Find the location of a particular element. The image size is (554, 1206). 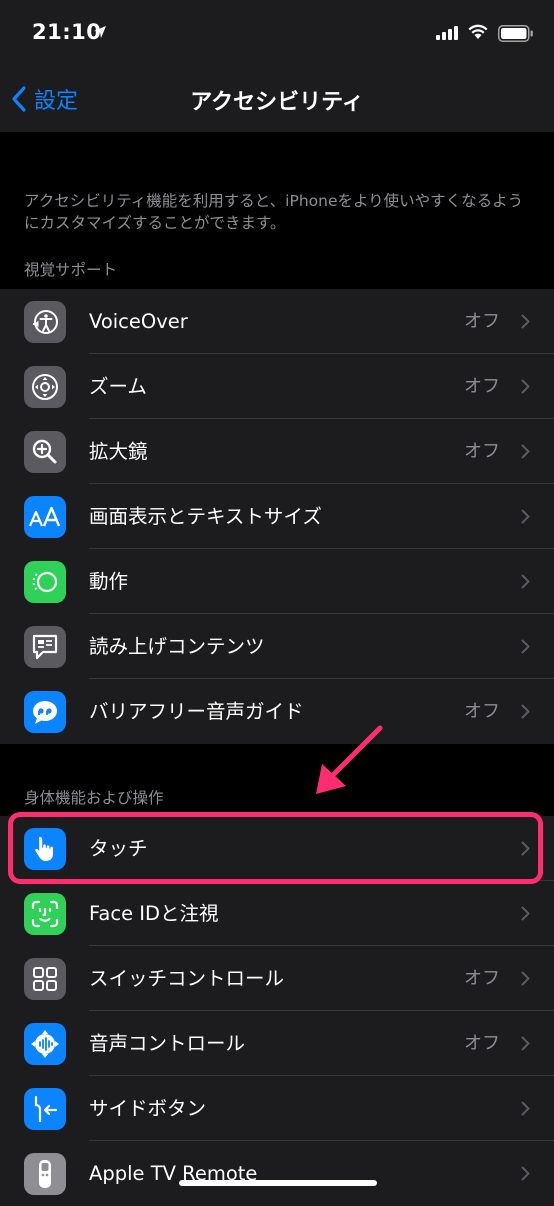

row-voice-control: 音声コントロール オフ is located at coordinates (277, 1043).